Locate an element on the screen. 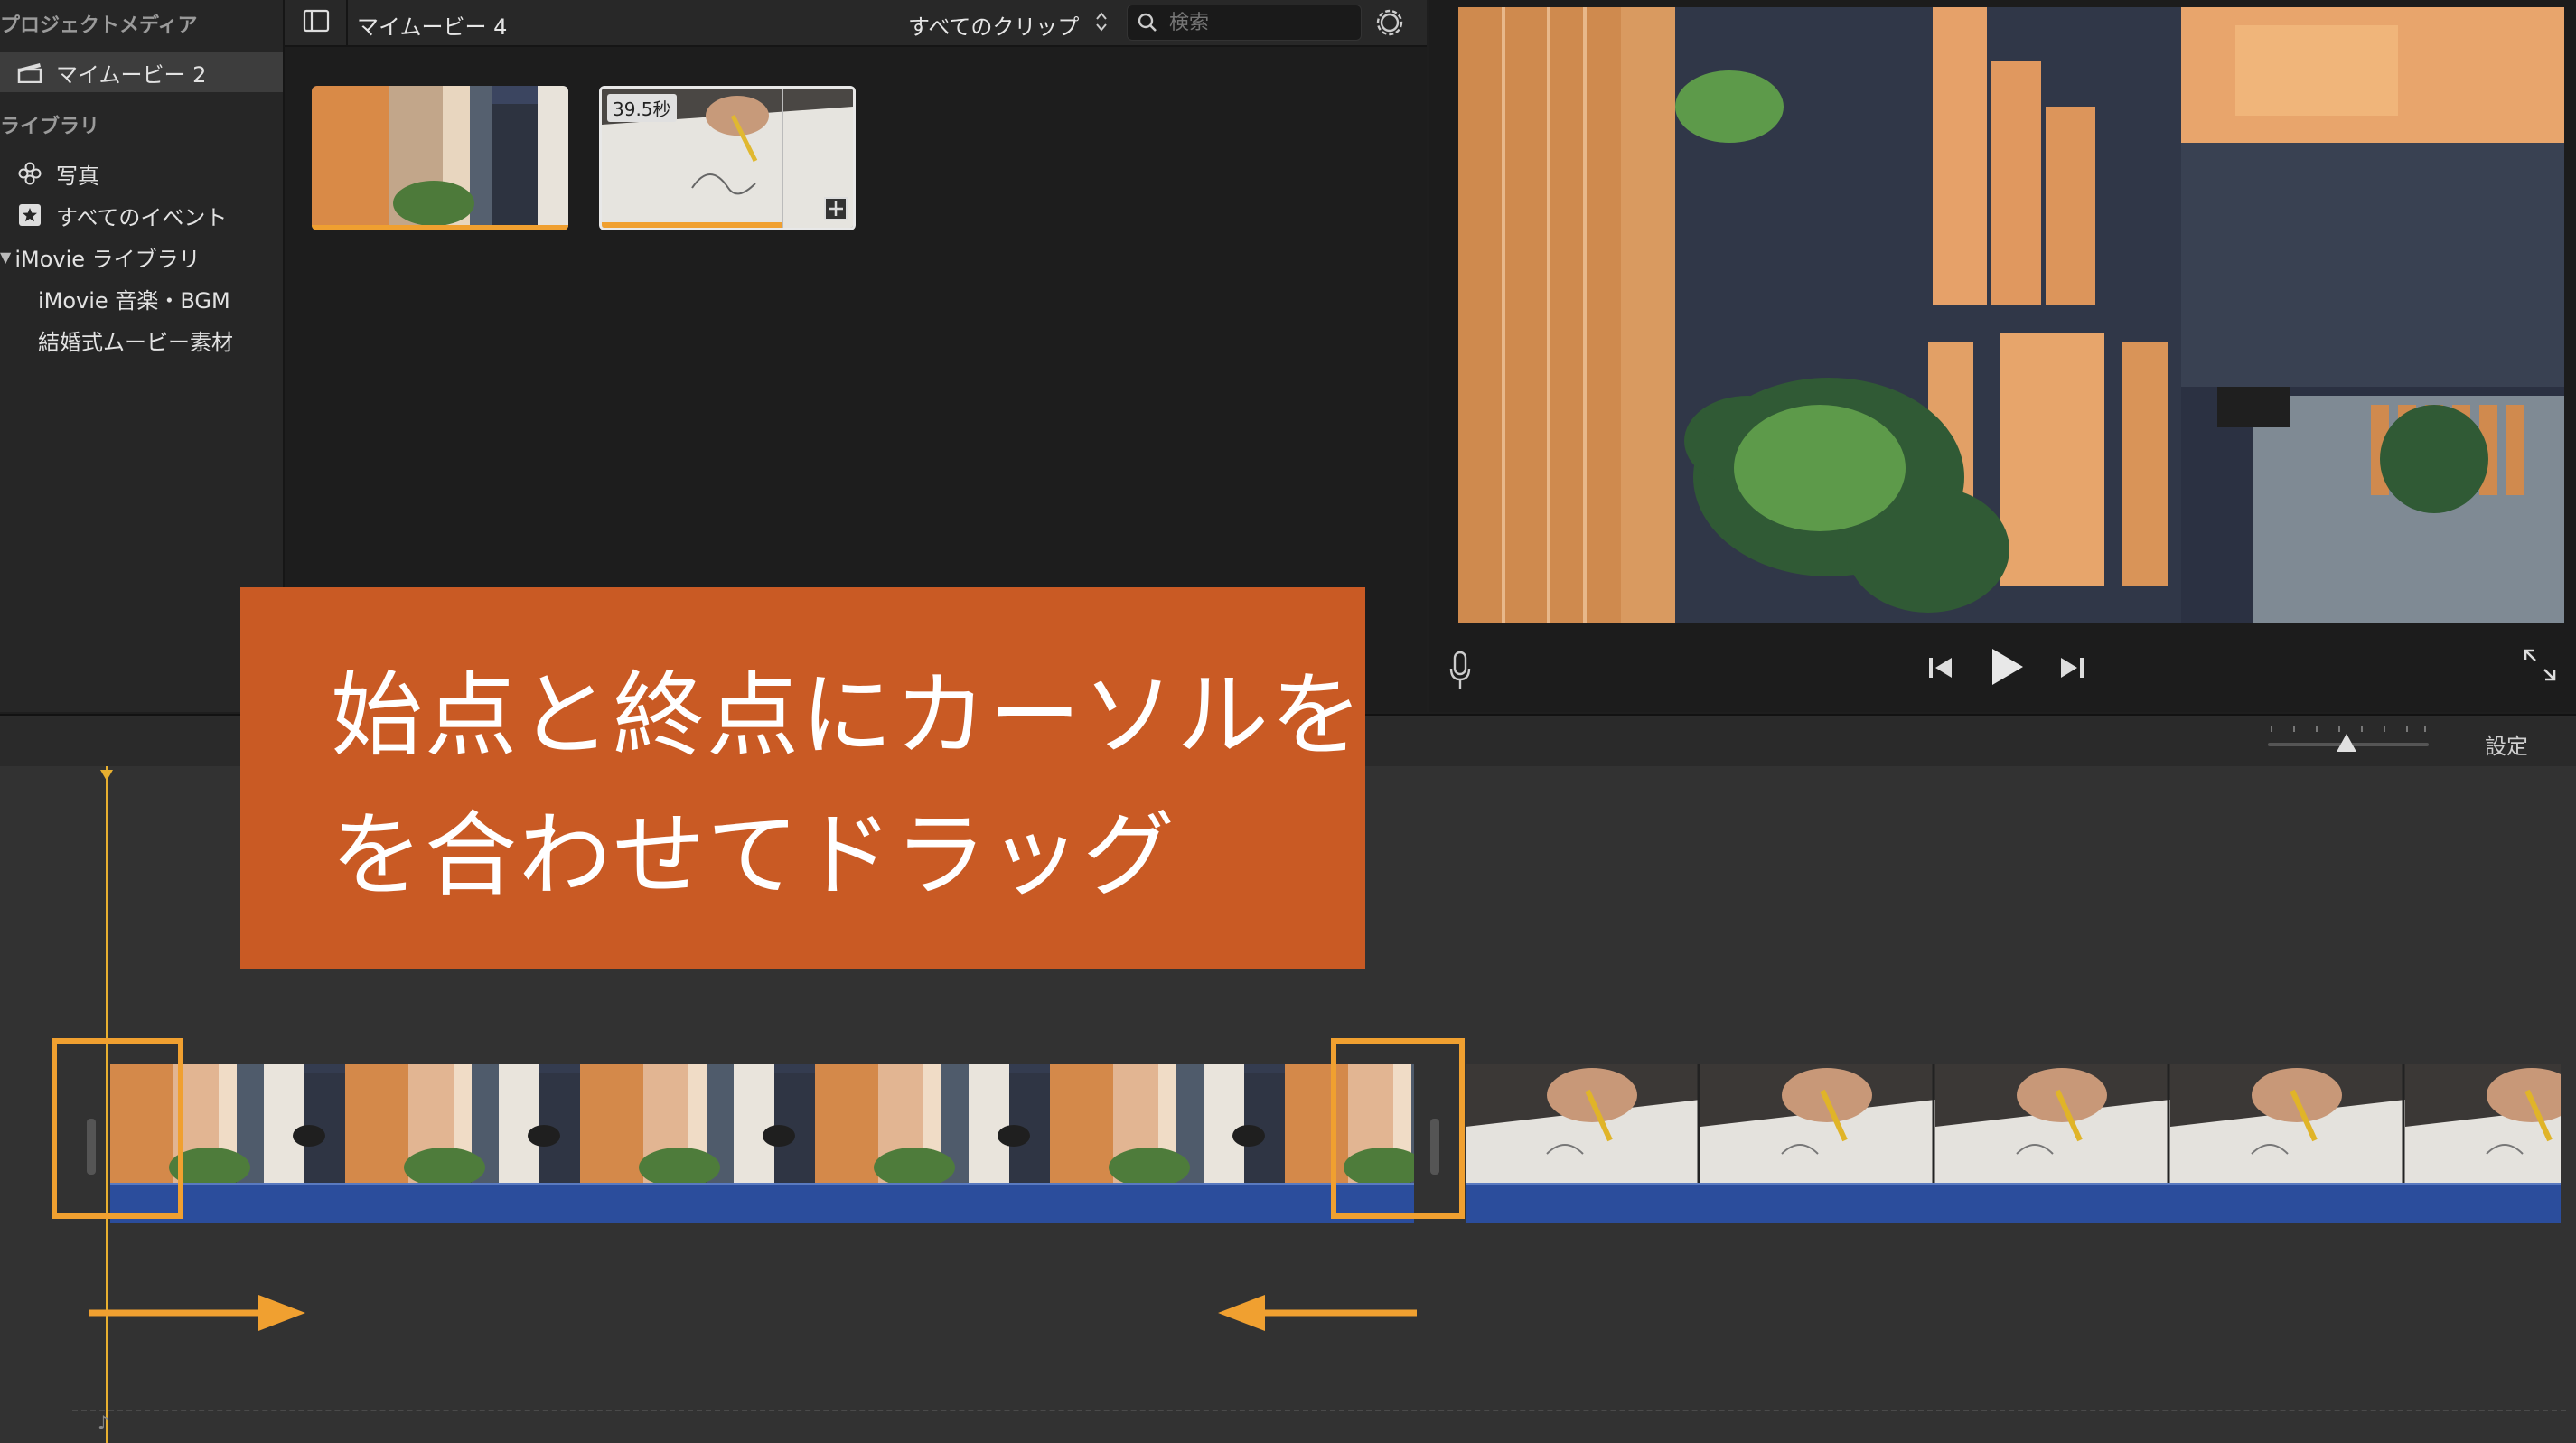 The height and width of the screenshot is (1443, 2576). sidebar-item-photos: 写真 is located at coordinates (141, 173).